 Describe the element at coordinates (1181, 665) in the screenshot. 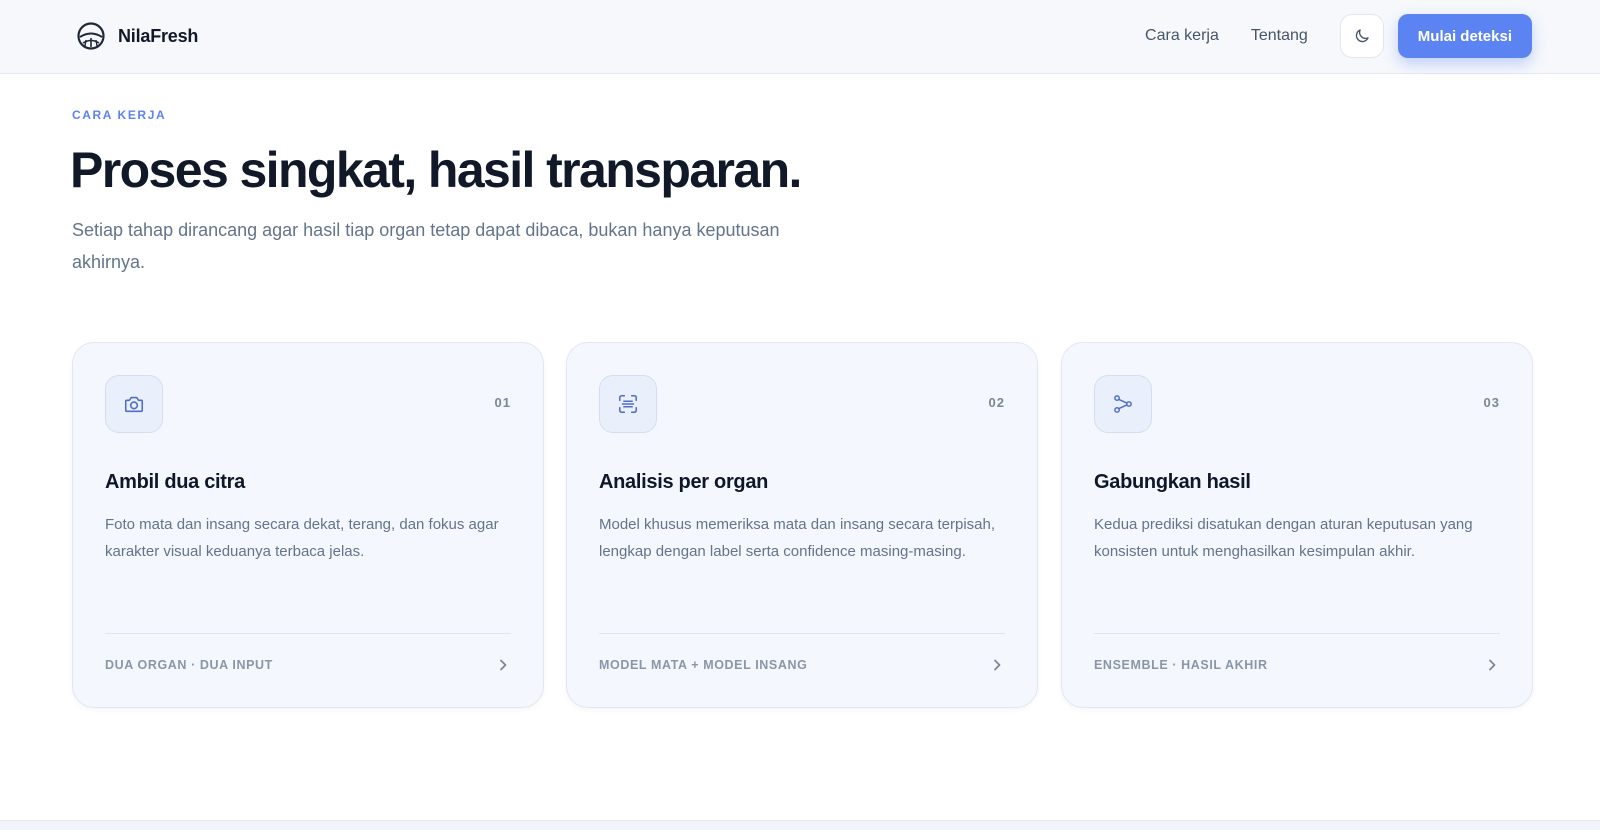

I see `step-tag: ENSEMBLE · HASIL AKHIR` at that location.